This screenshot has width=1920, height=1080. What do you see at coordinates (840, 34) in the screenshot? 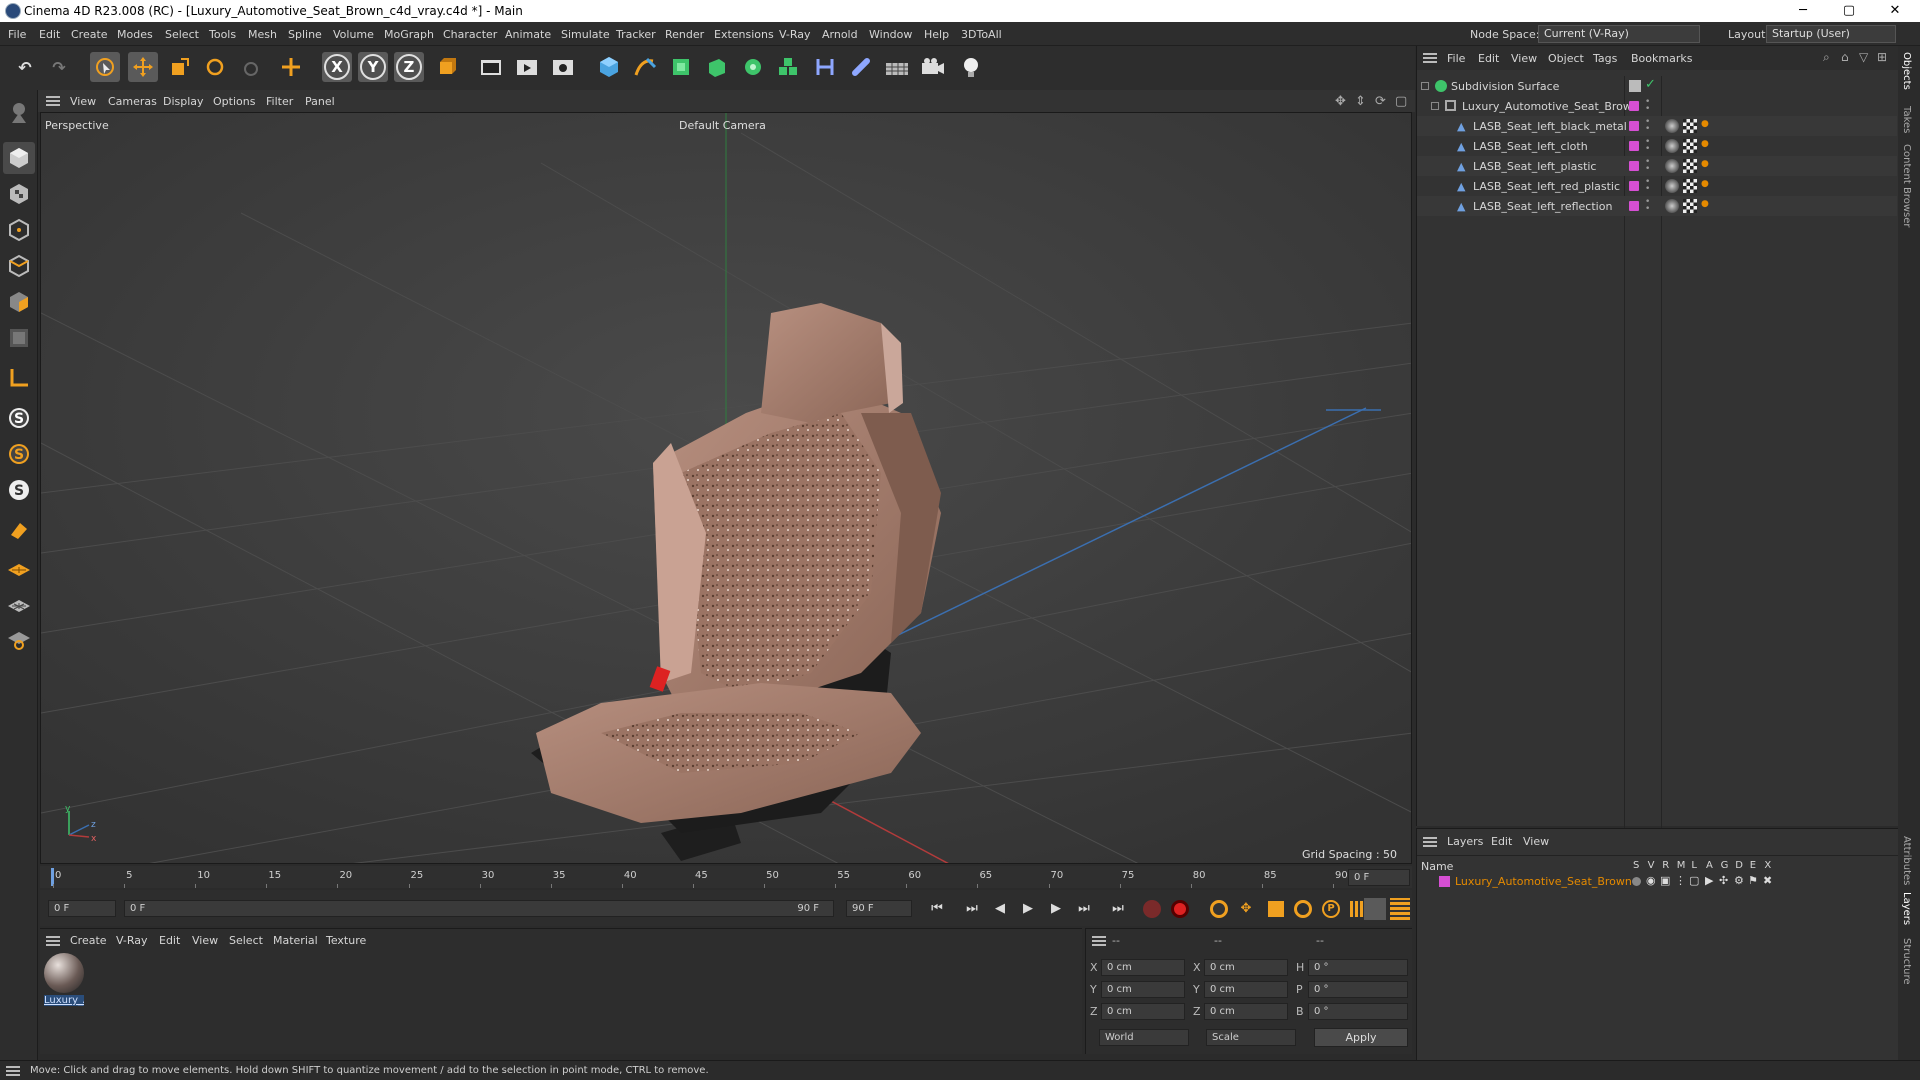
I see `menu-arnold: Arnold` at bounding box center [840, 34].